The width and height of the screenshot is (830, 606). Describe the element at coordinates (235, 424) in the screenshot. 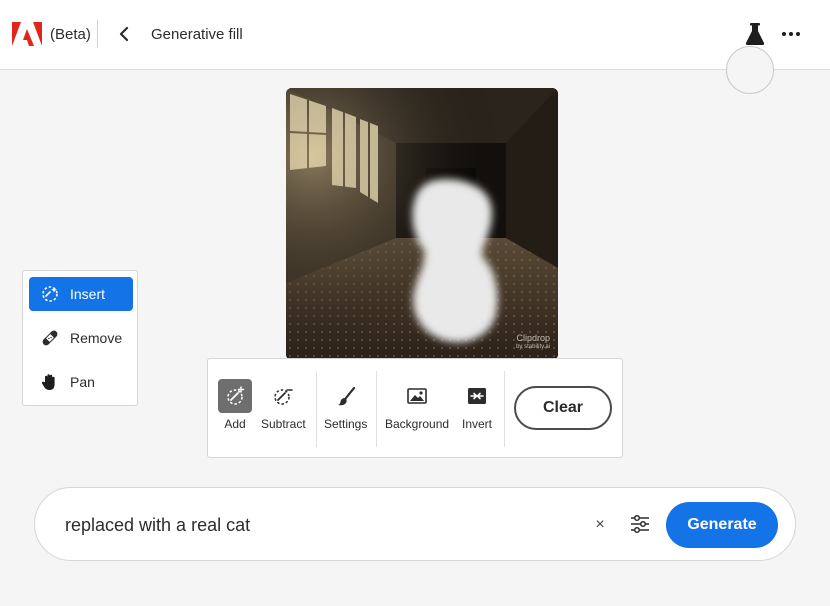

I see `add-label: Add` at that location.